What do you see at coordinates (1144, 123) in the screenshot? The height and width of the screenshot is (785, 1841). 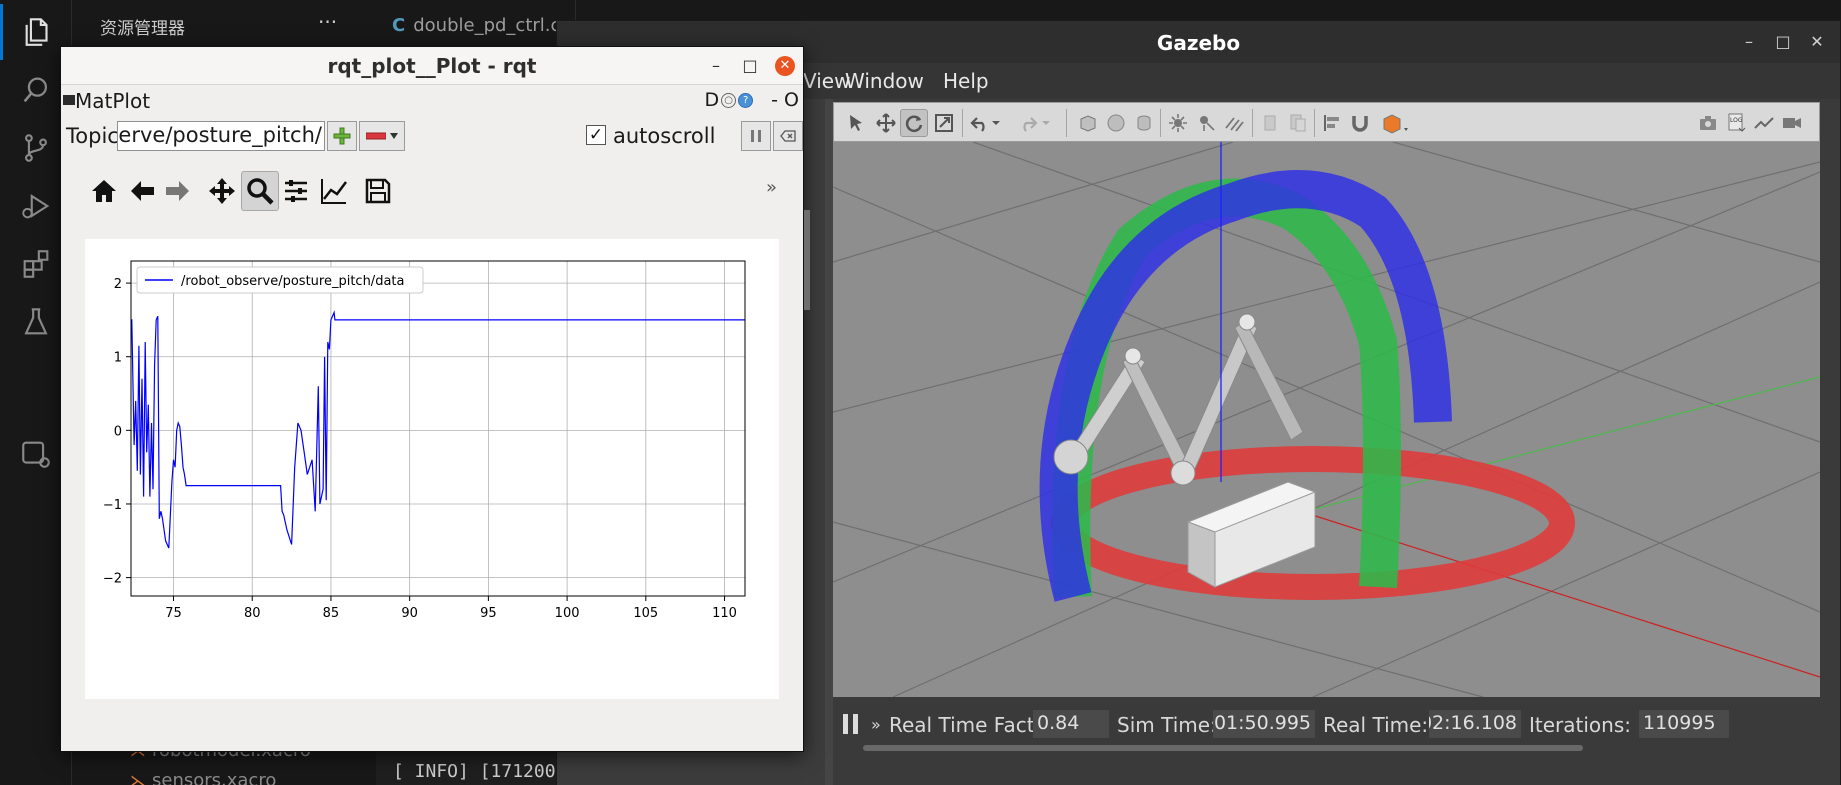 I see `cylinder-shape-icon` at bounding box center [1144, 123].